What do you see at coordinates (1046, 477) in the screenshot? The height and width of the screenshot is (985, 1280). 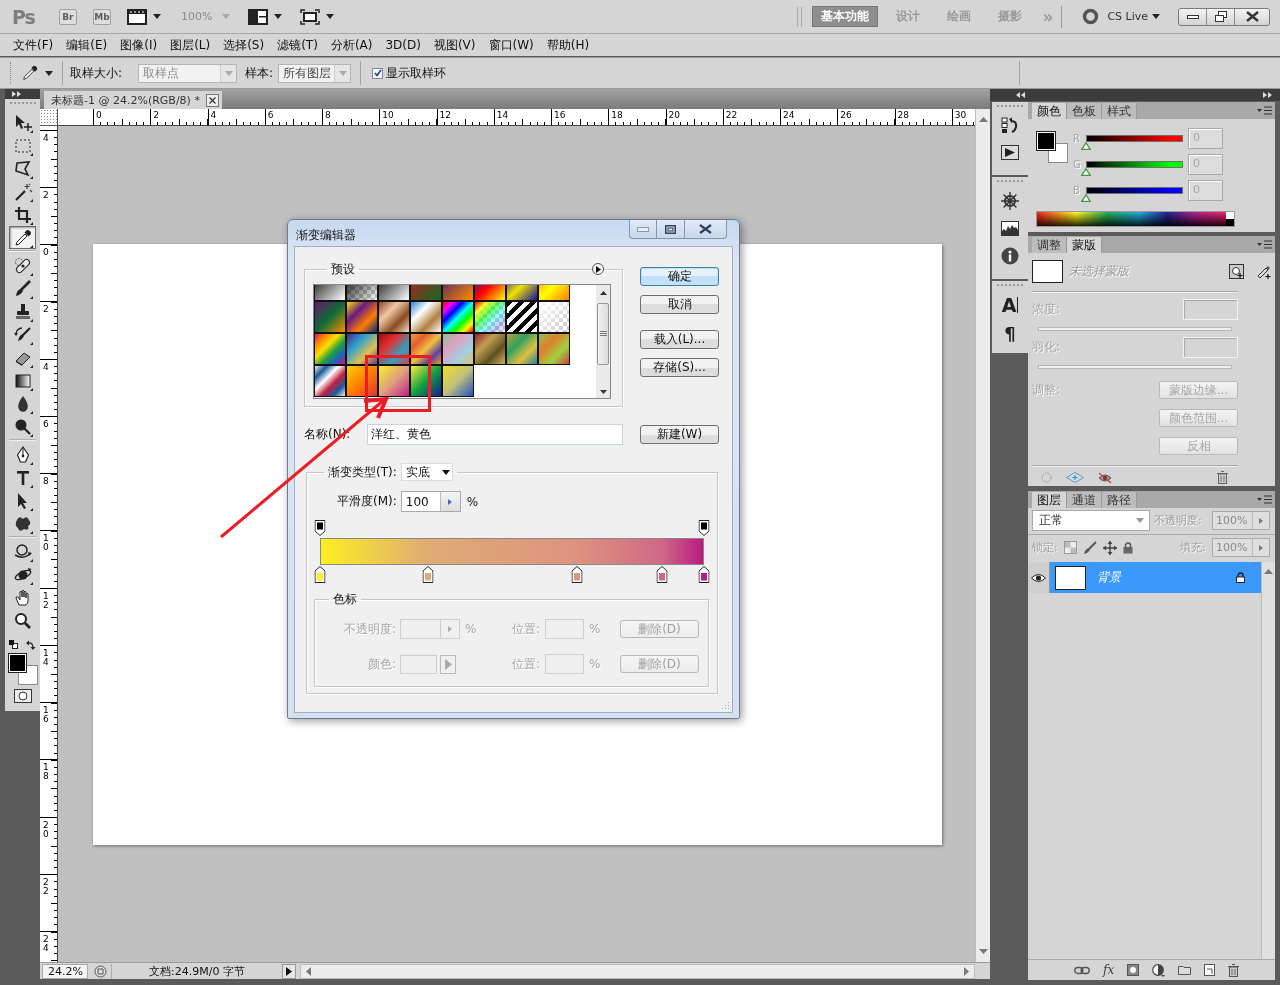 I see `dotted-circle-icon` at bounding box center [1046, 477].